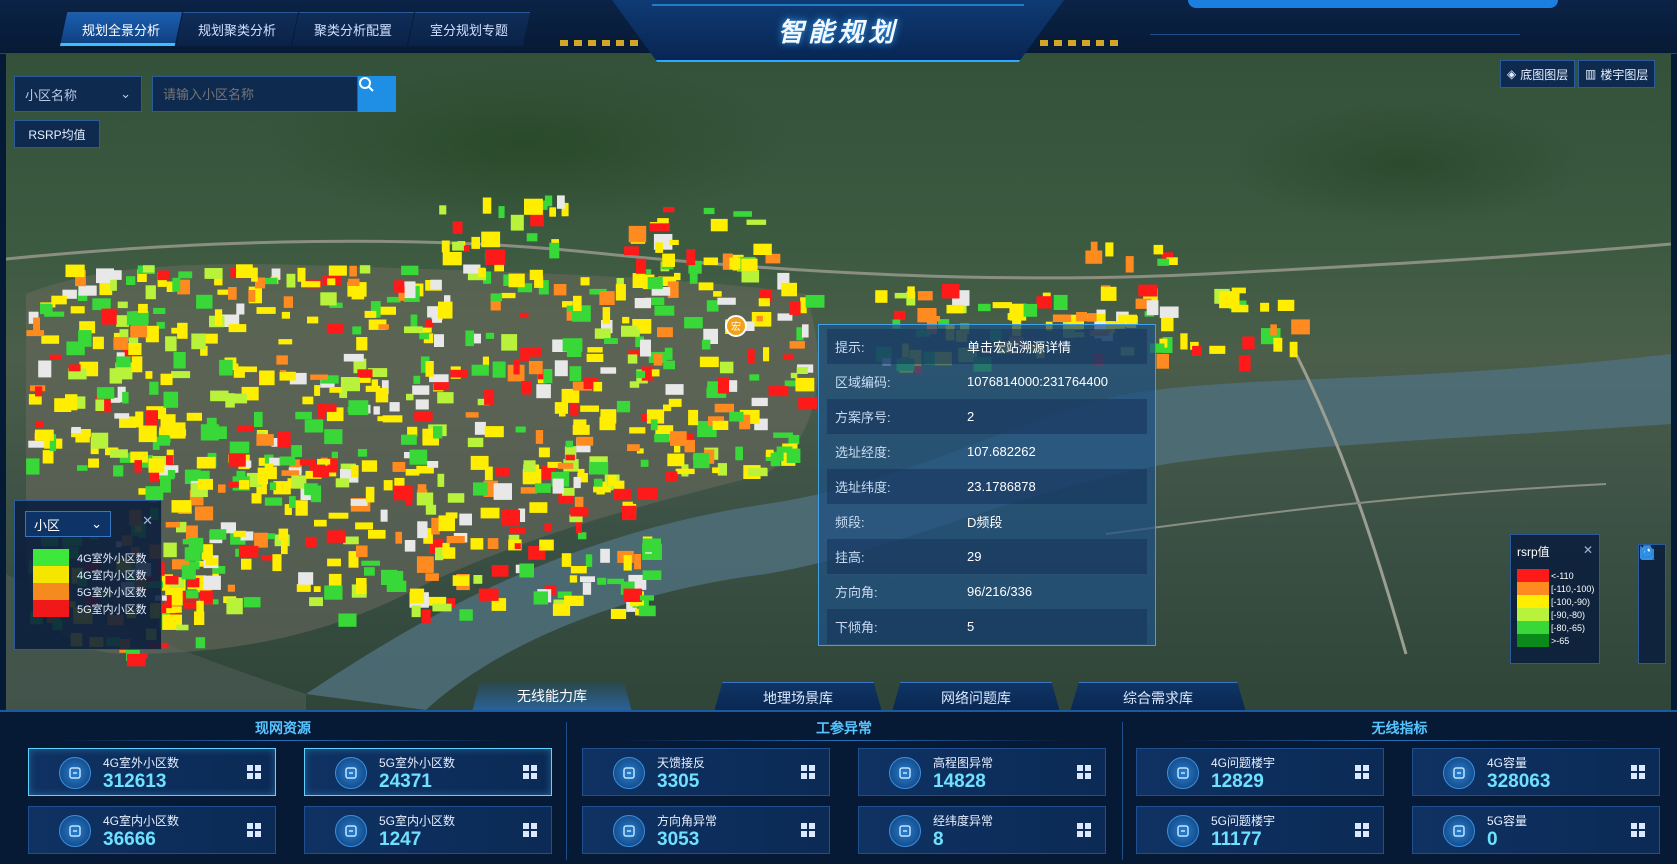  Describe the element at coordinates (88, 575) in the screenshot. I see `cell-legend-panel: 小区 ⌄ ✕ 4G室外小区数 4G室内小区数 5G室外小区数 5G室内小区数` at that location.